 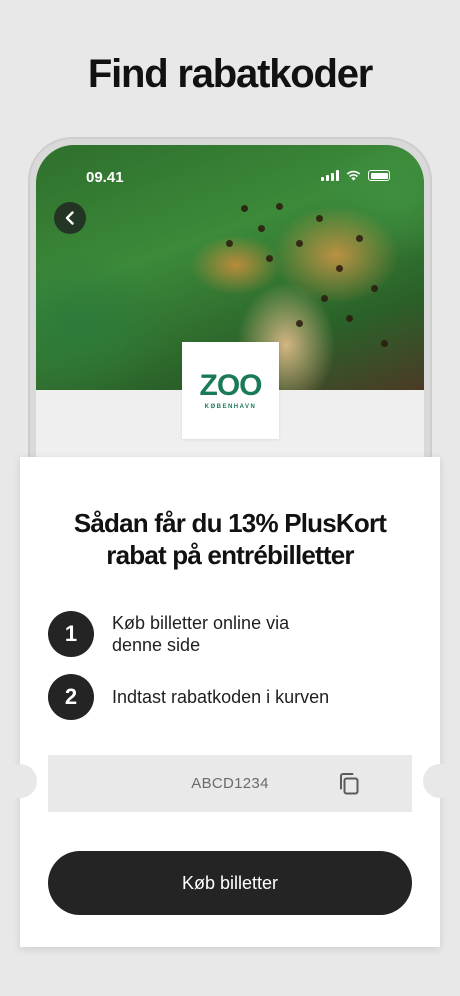 What do you see at coordinates (231, 385) in the screenshot?
I see `logo-word: ZOO` at bounding box center [231, 385].